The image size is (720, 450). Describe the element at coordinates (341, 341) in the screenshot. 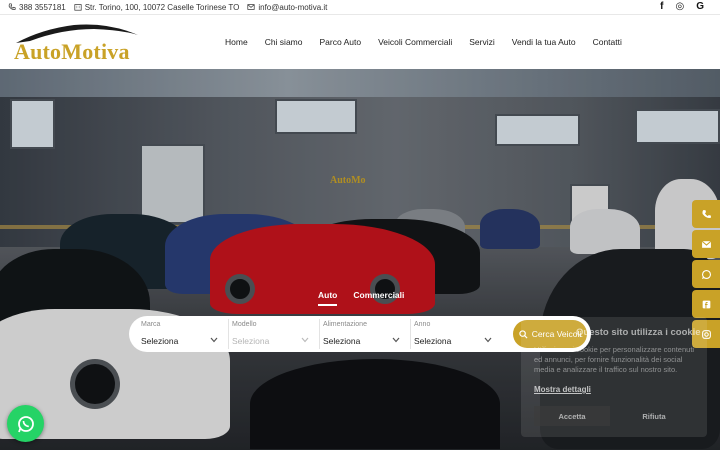

I see `alimentazione-value: Seleziona` at that location.